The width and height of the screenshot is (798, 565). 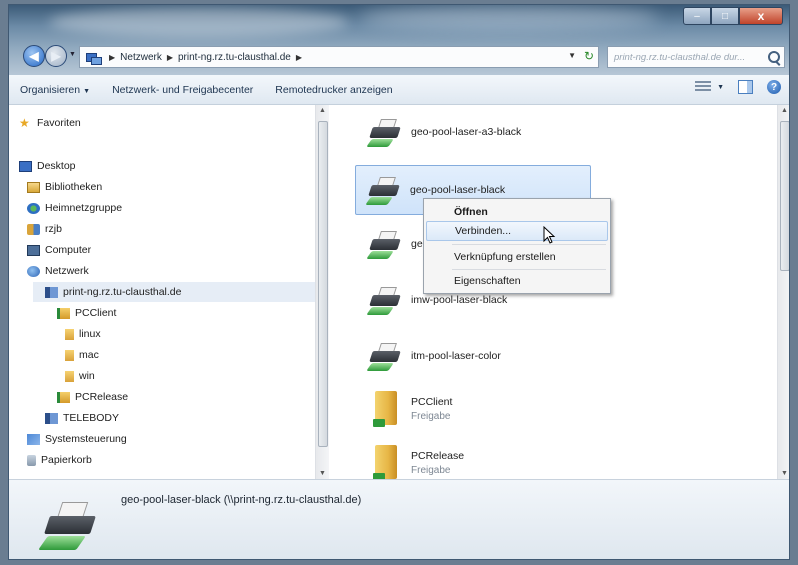 What do you see at coordinates (51, 292) in the screenshot?
I see `server-icon` at bounding box center [51, 292].